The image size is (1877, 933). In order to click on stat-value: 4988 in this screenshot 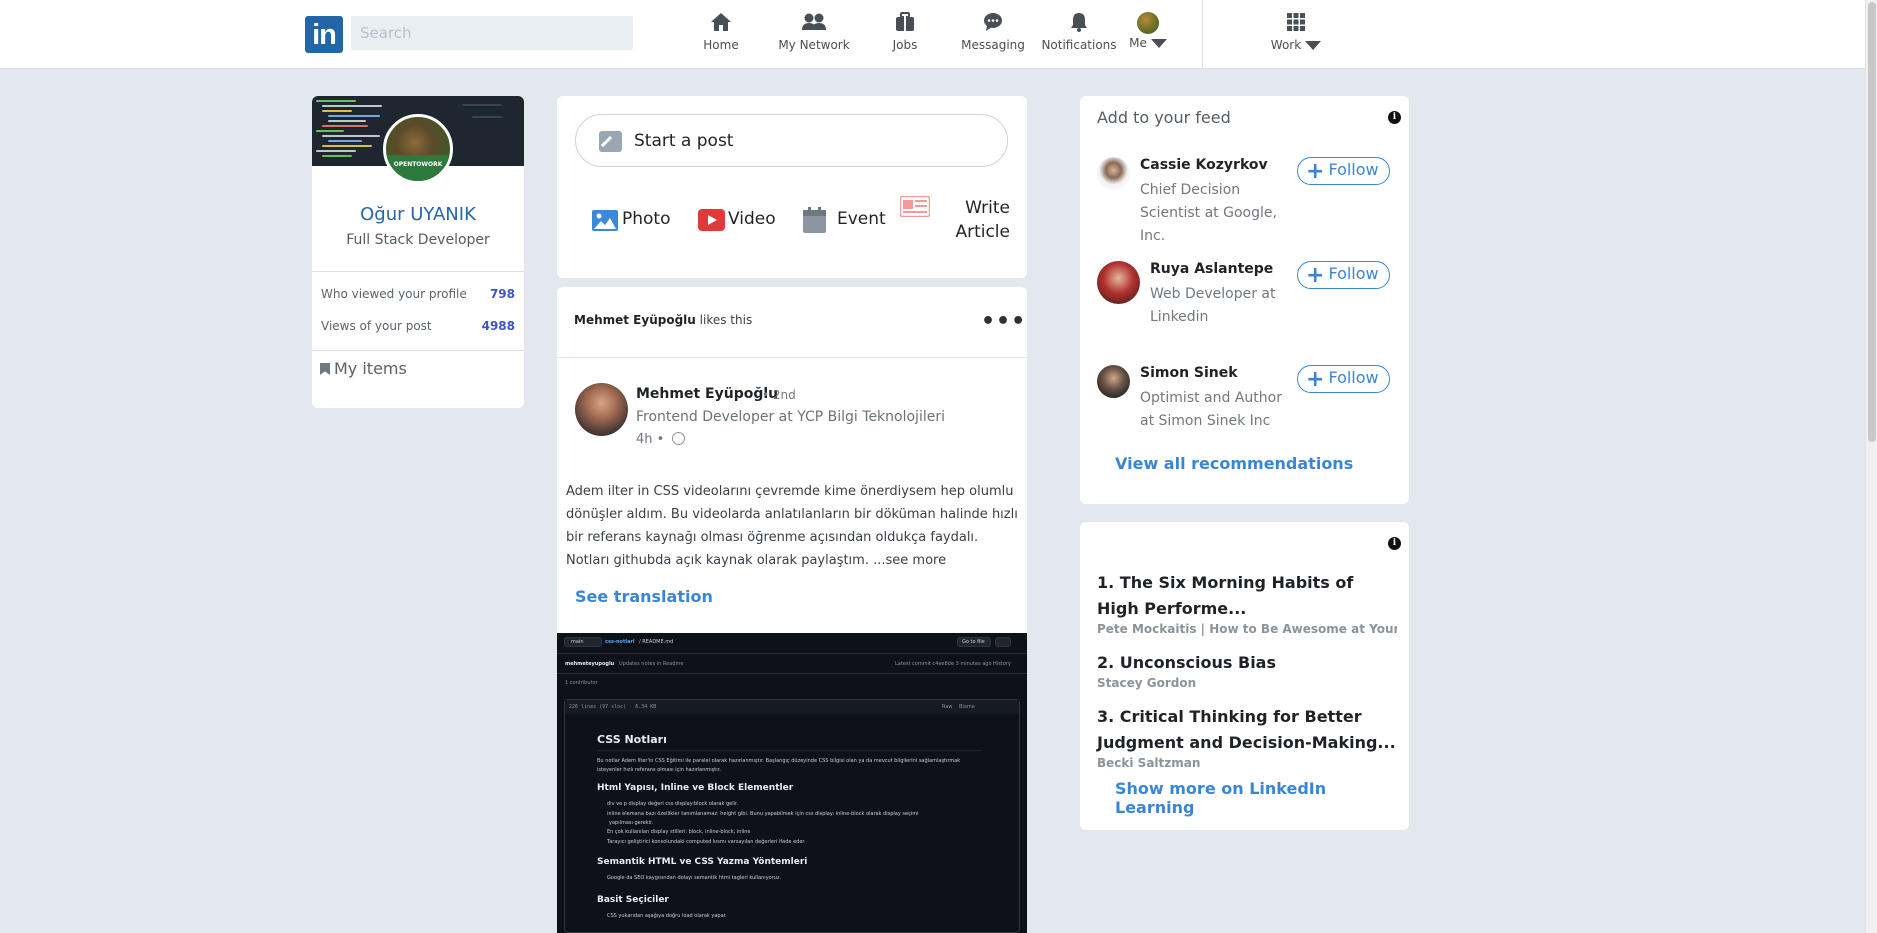, I will do `click(498, 326)`.